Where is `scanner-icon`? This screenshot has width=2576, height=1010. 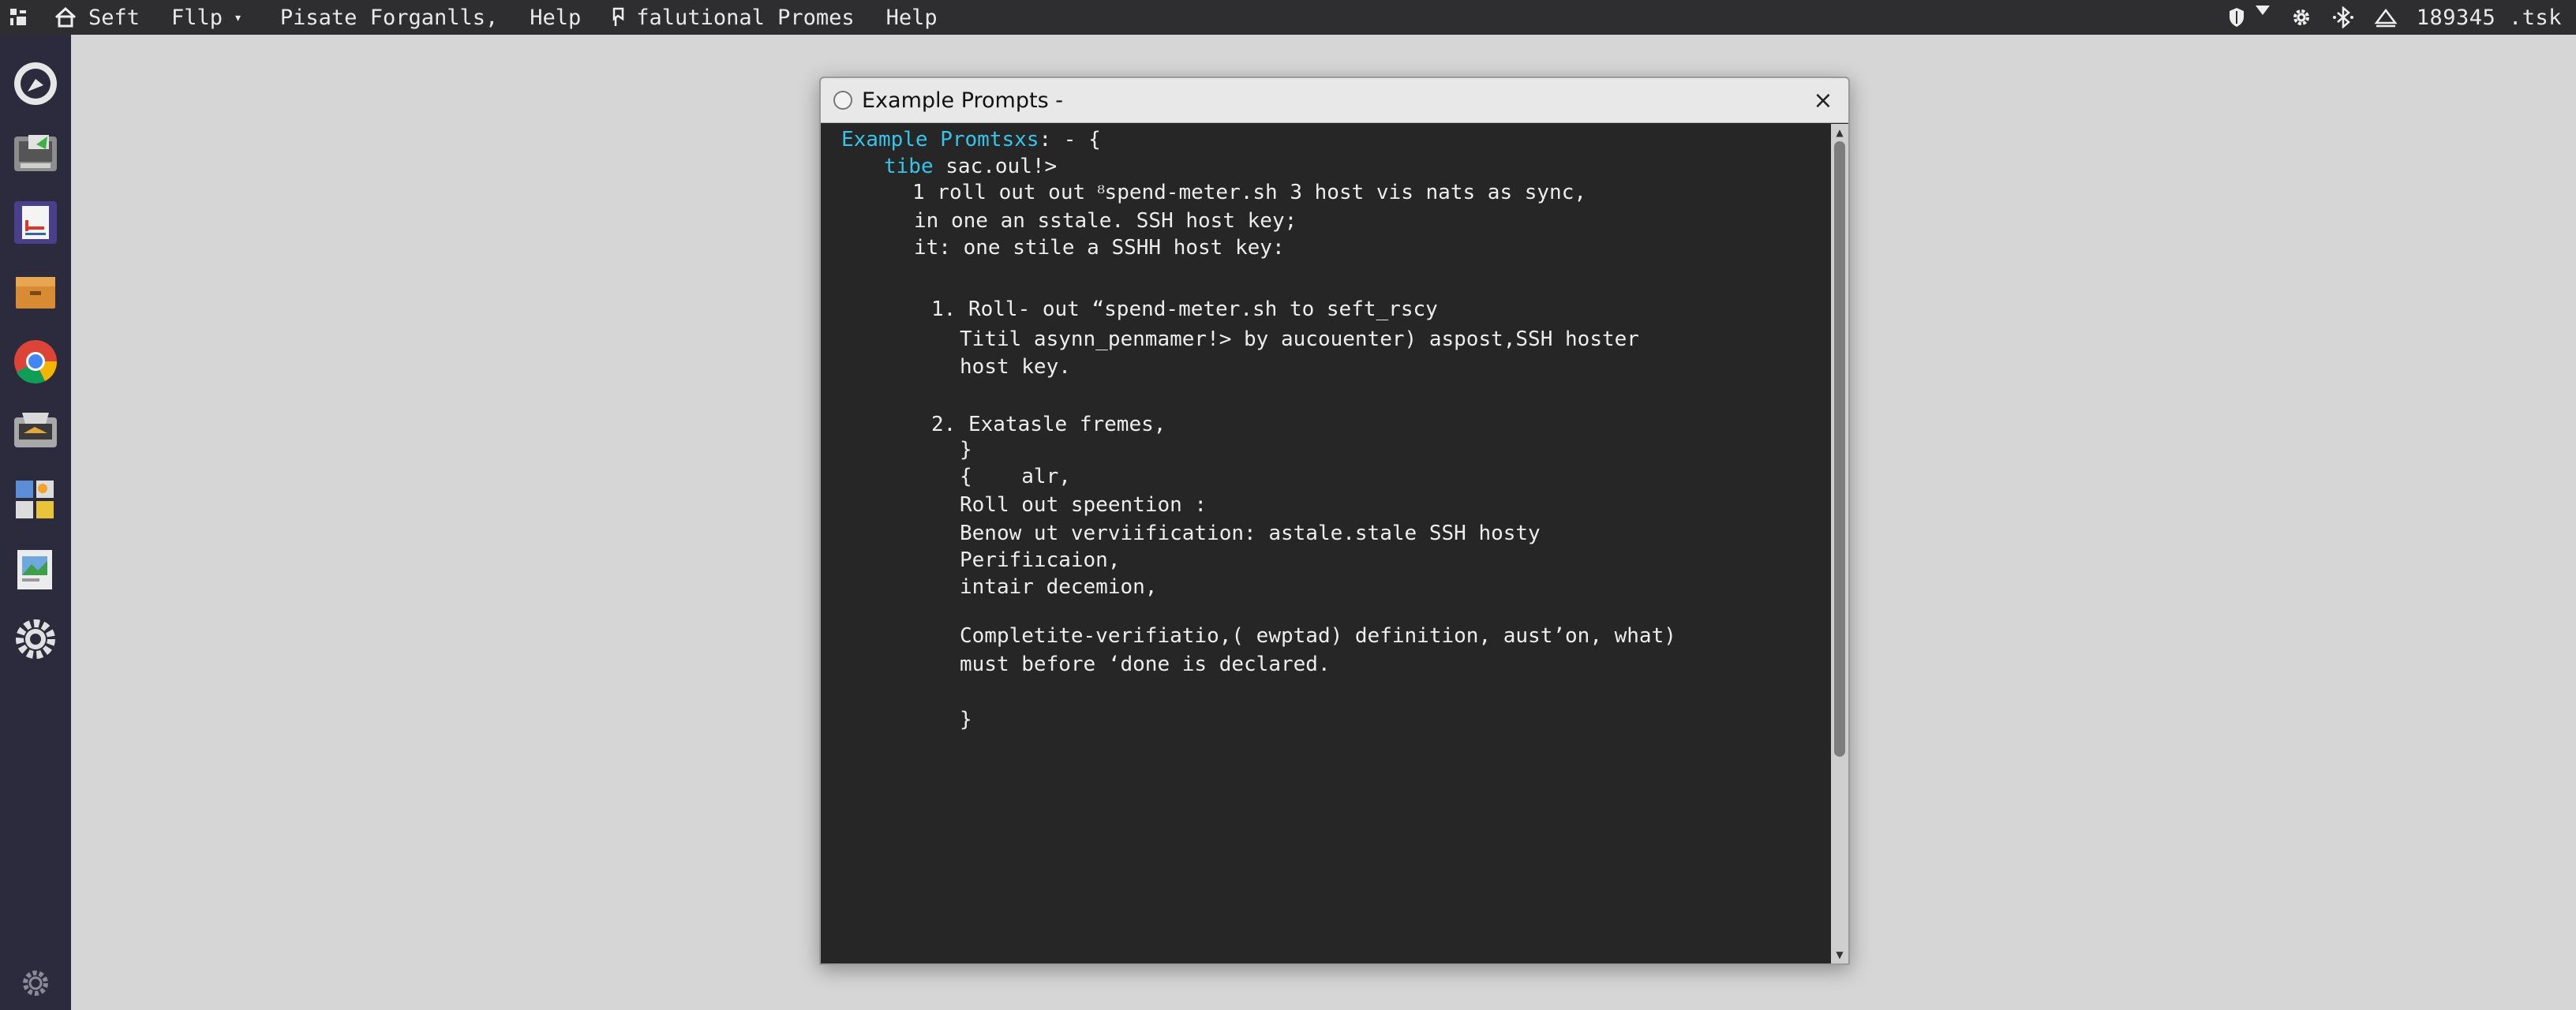 scanner-icon is located at coordinates (35, 430).